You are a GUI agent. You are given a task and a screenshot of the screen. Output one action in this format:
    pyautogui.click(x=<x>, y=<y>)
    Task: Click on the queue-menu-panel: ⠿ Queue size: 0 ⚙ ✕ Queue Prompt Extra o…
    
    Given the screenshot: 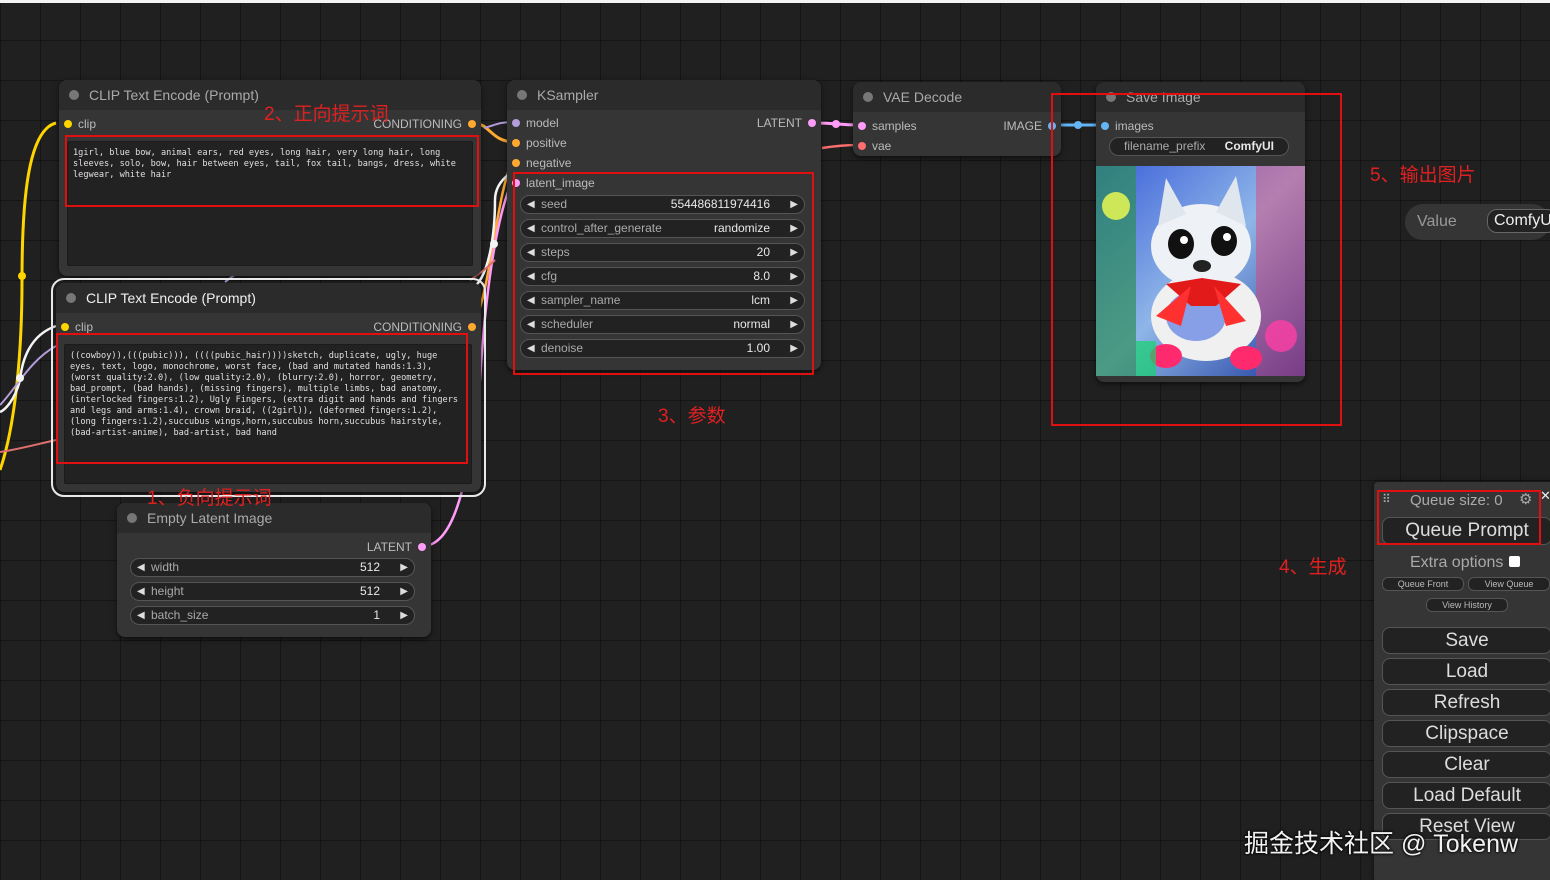 What is the action you would take?
    pyautogui.click(x=1462, y=681)
    